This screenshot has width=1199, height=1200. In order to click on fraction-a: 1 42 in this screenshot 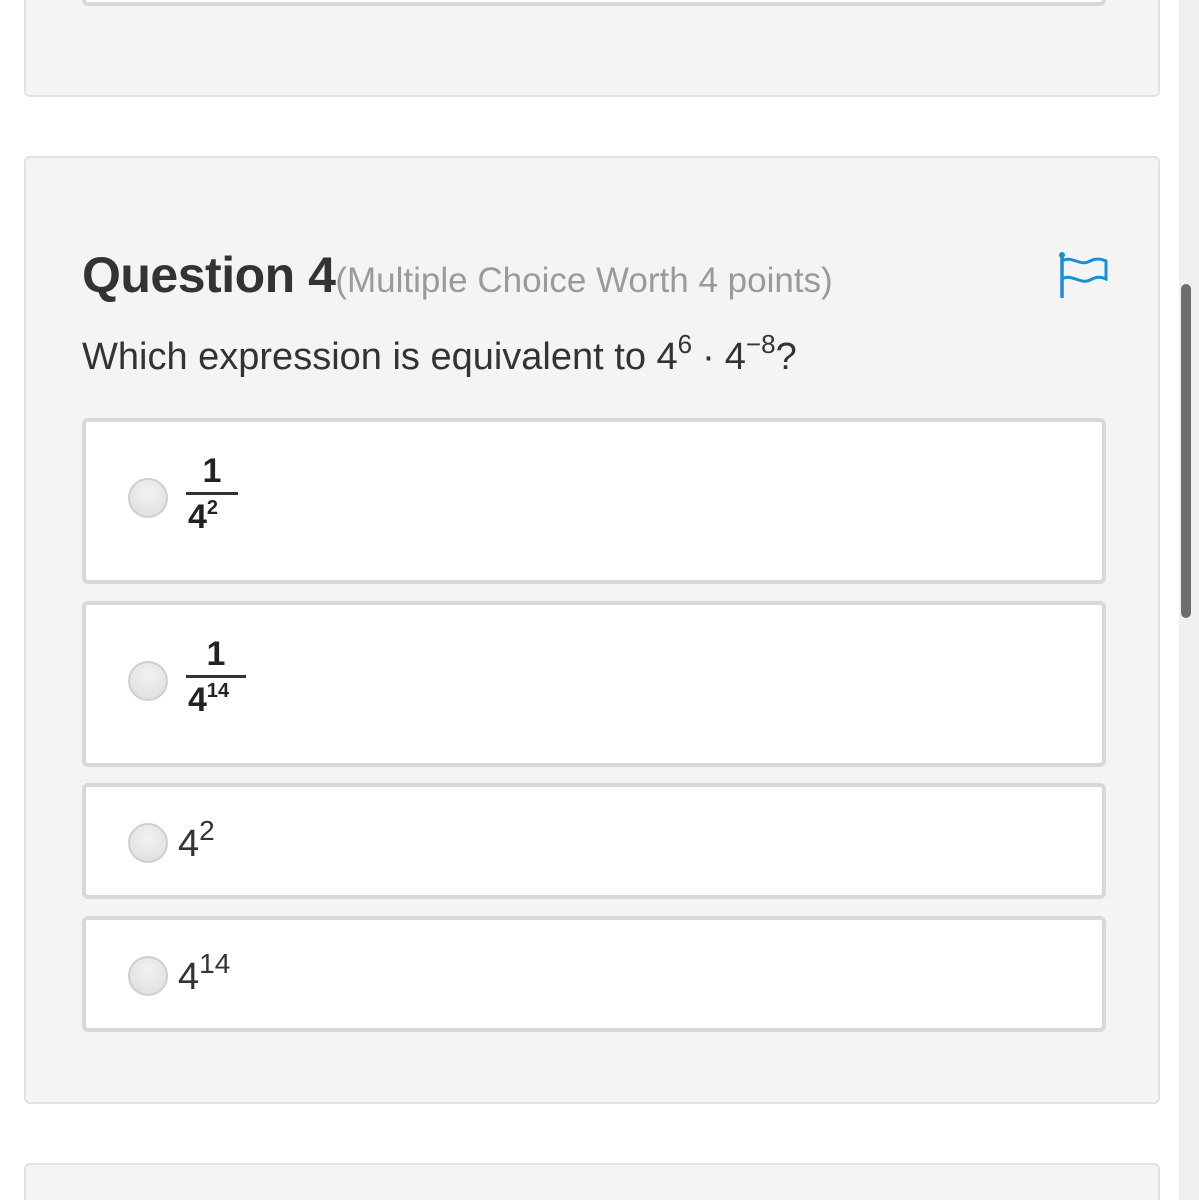, I will do `click(212, 493)`.